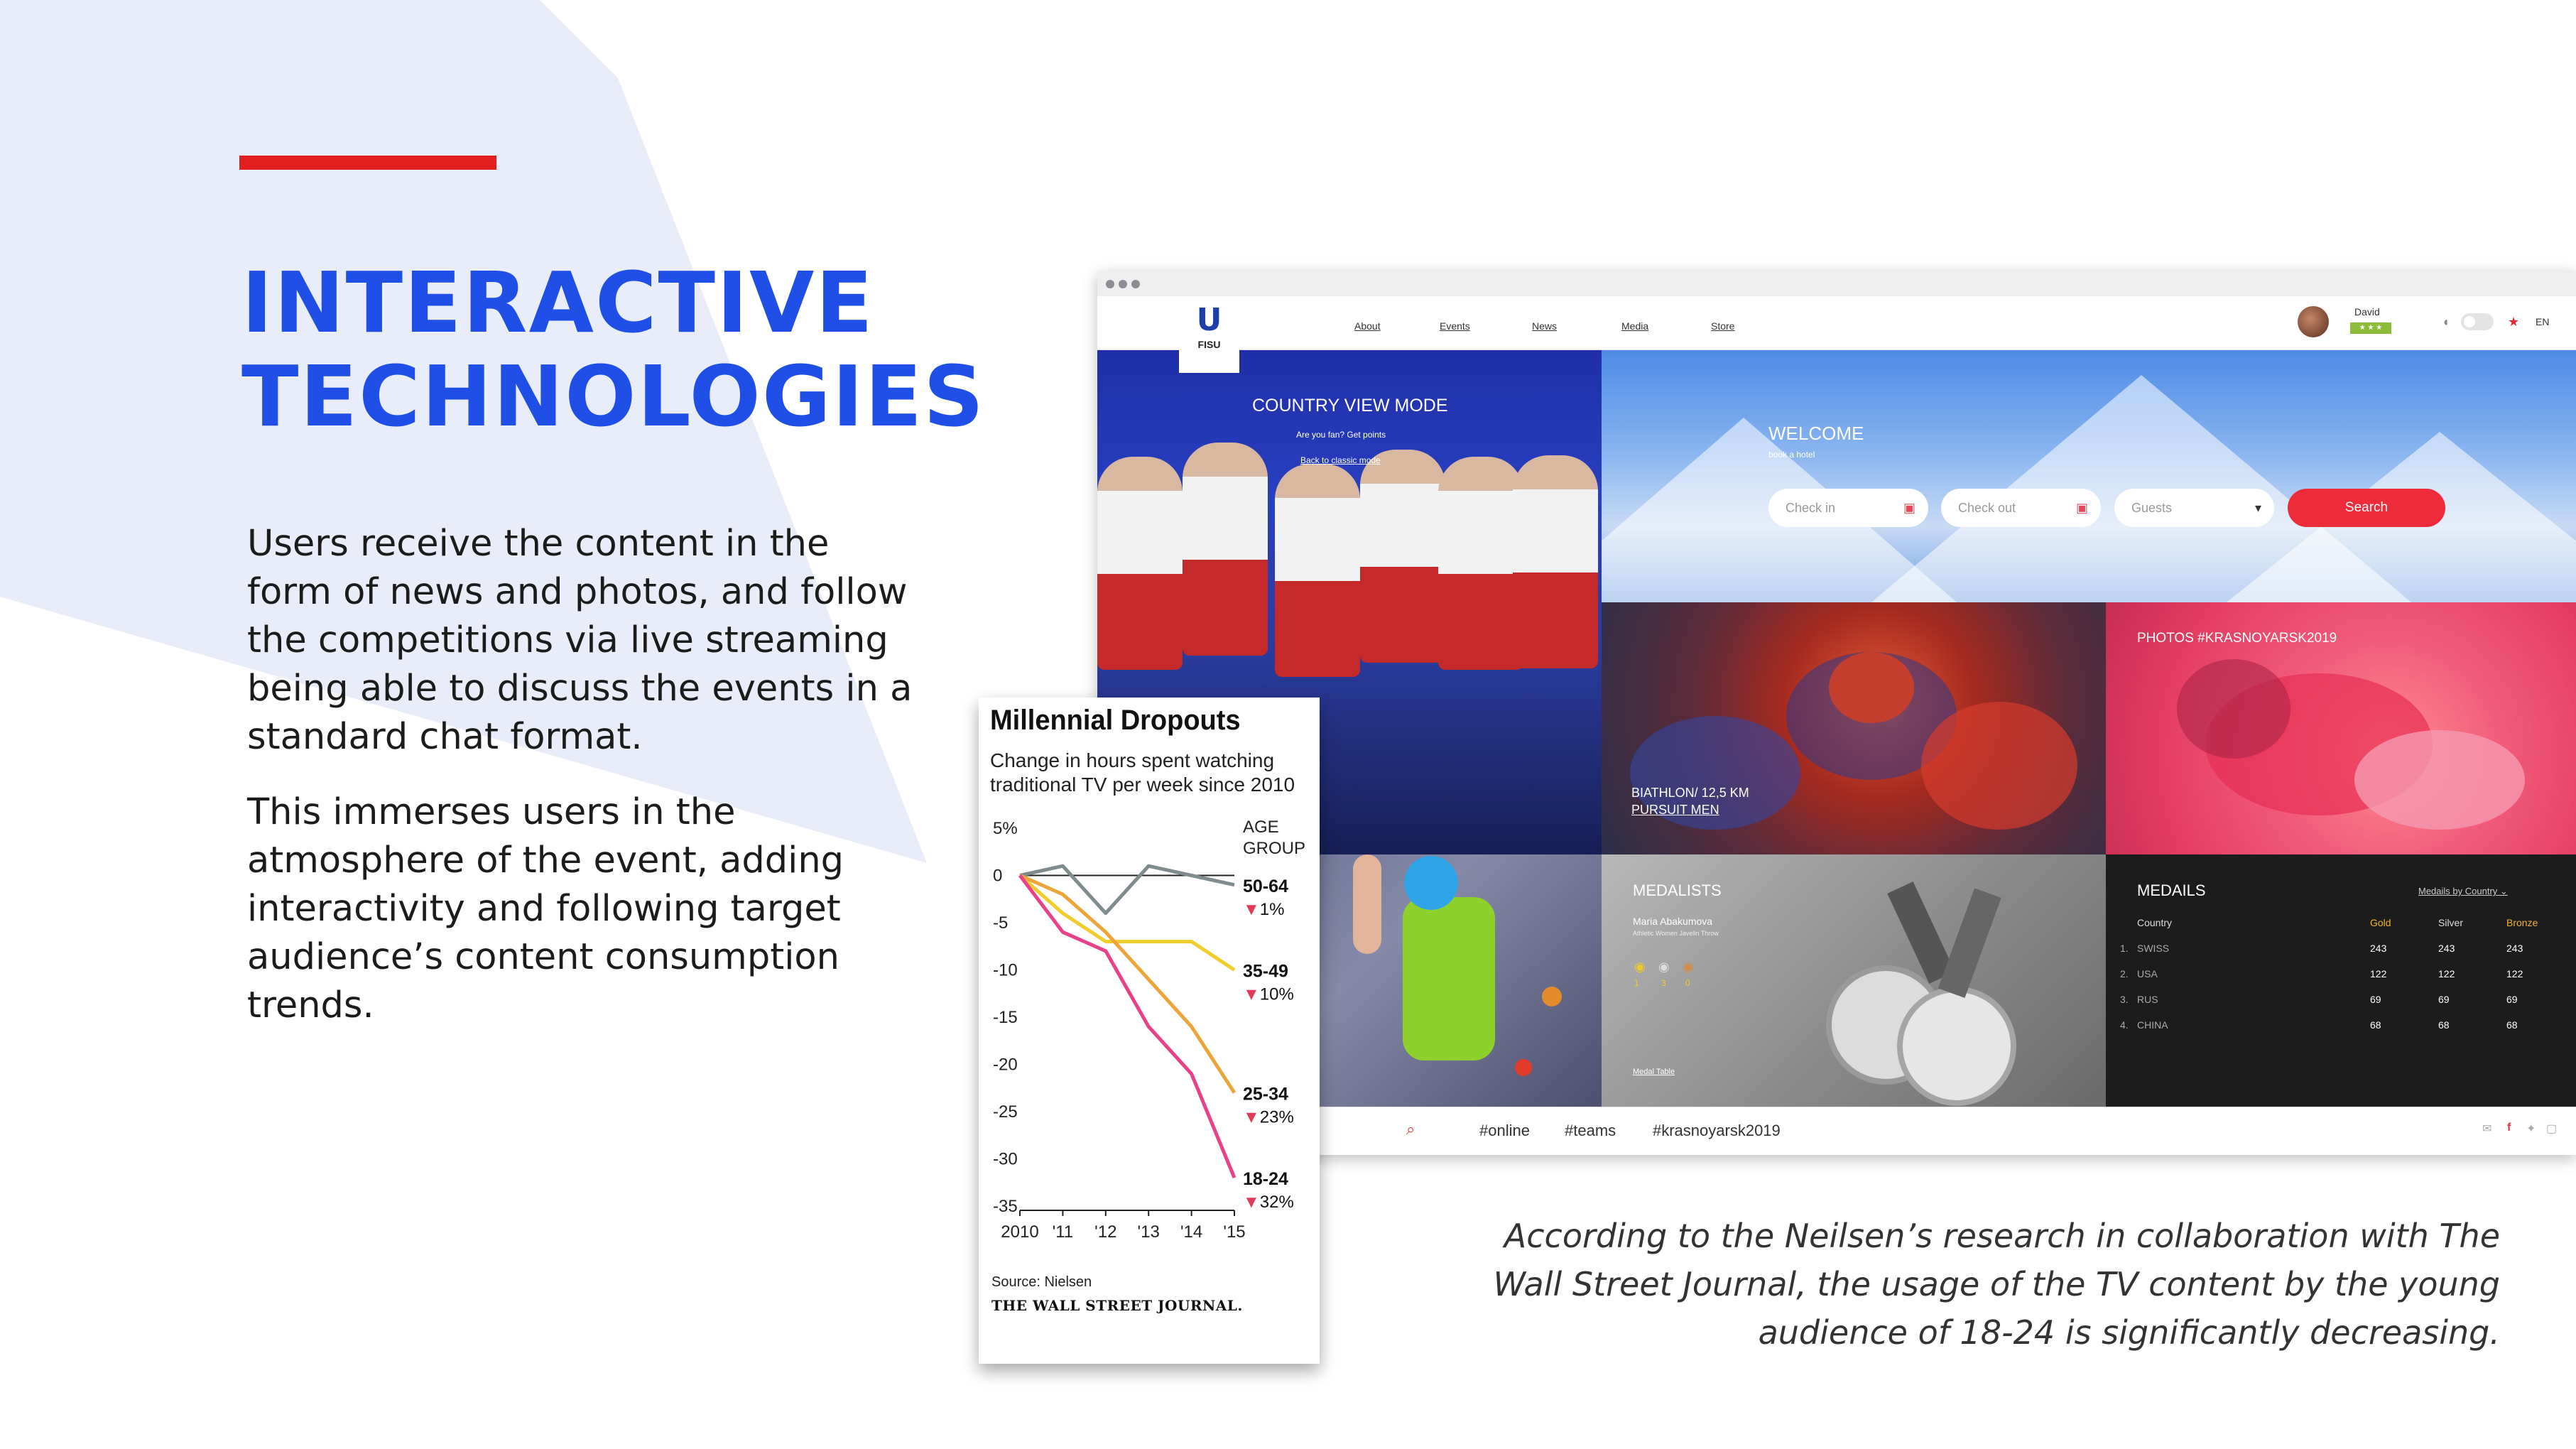  I want to click on cell-silver: 243, so click(2446, 949).